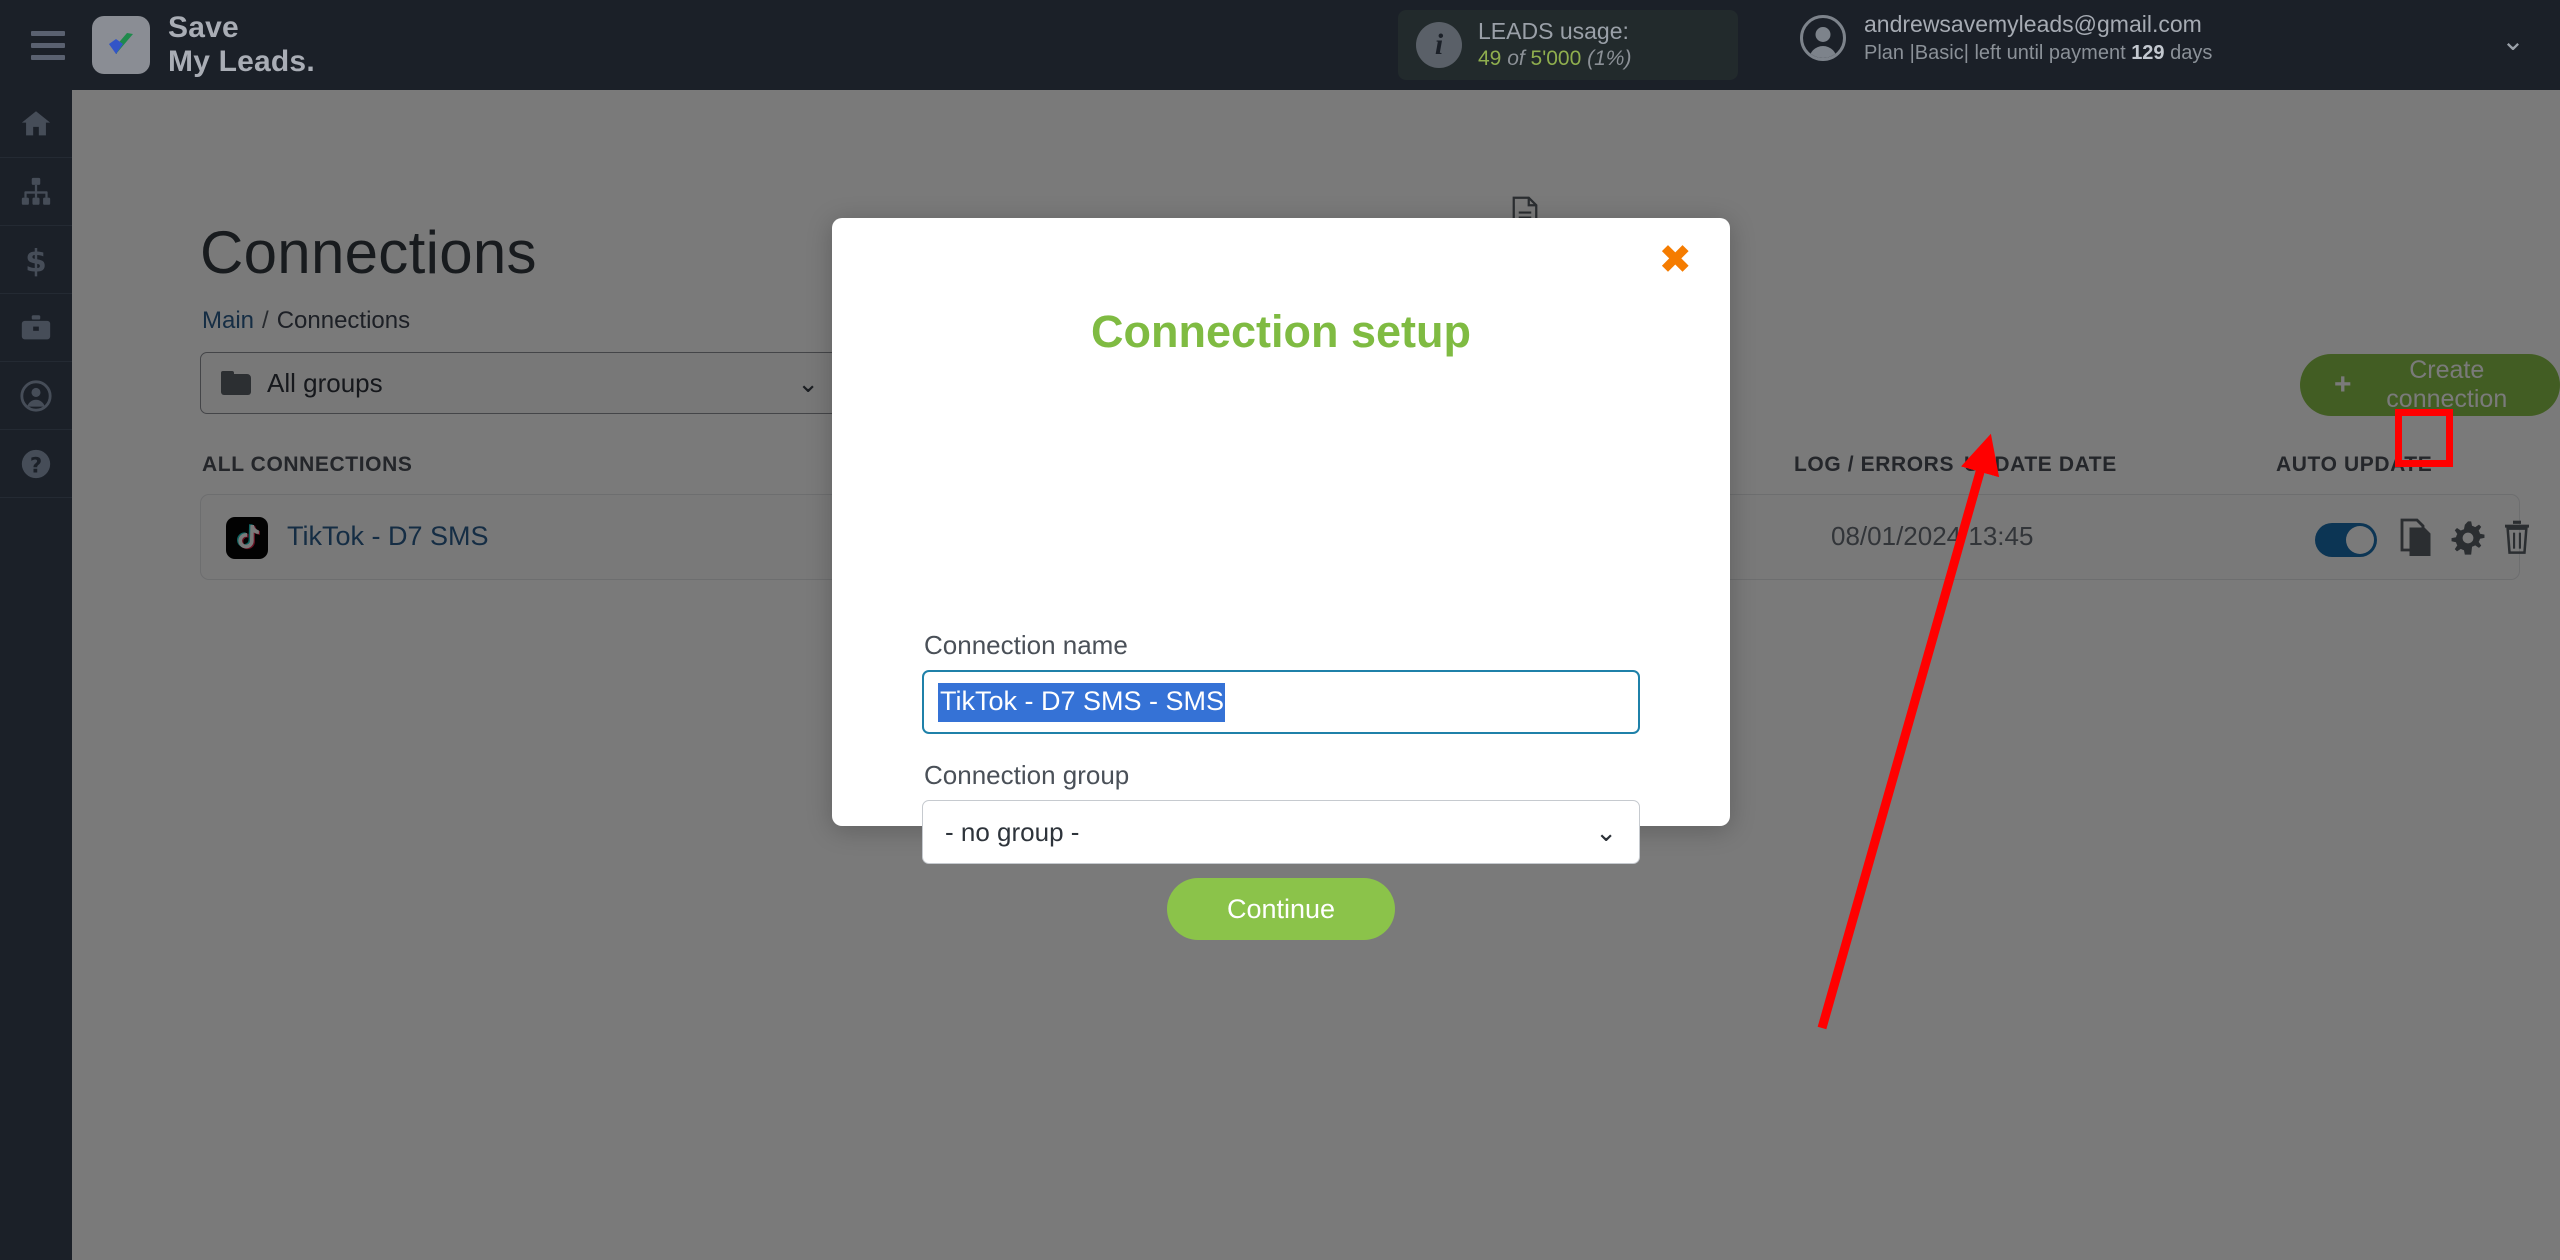 This screenshot has width=2560, height=1260. What do you see at coordinates (203, 28) in the screenshot?
I see `brand-line-1: Save` at bounding box center [203, 28].